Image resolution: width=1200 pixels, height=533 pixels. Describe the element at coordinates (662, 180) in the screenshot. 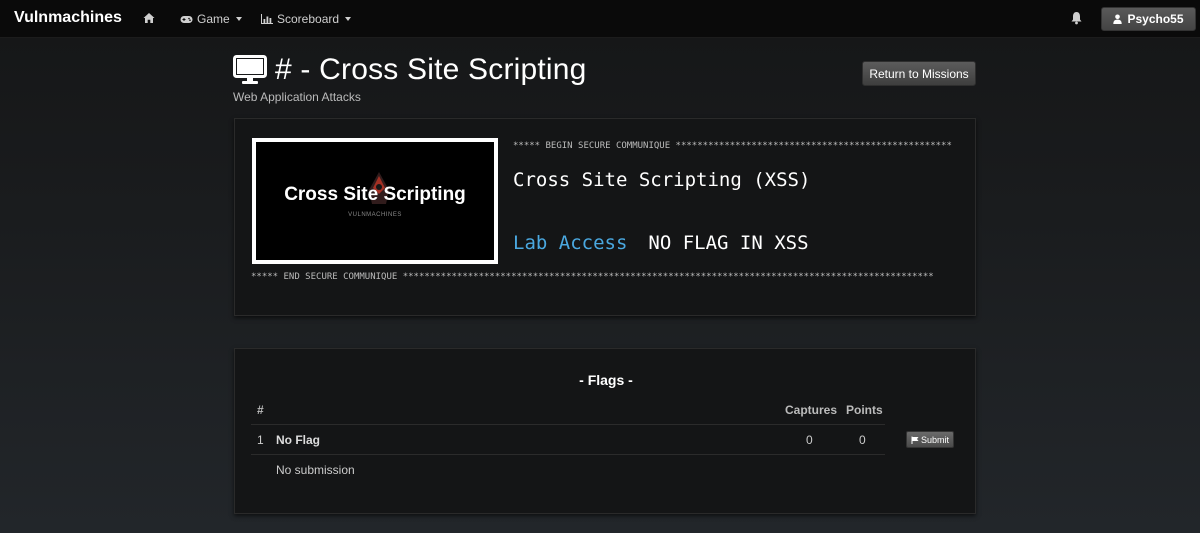

I see `mission-name: Cross Site Scripting (XSS)` at that location.